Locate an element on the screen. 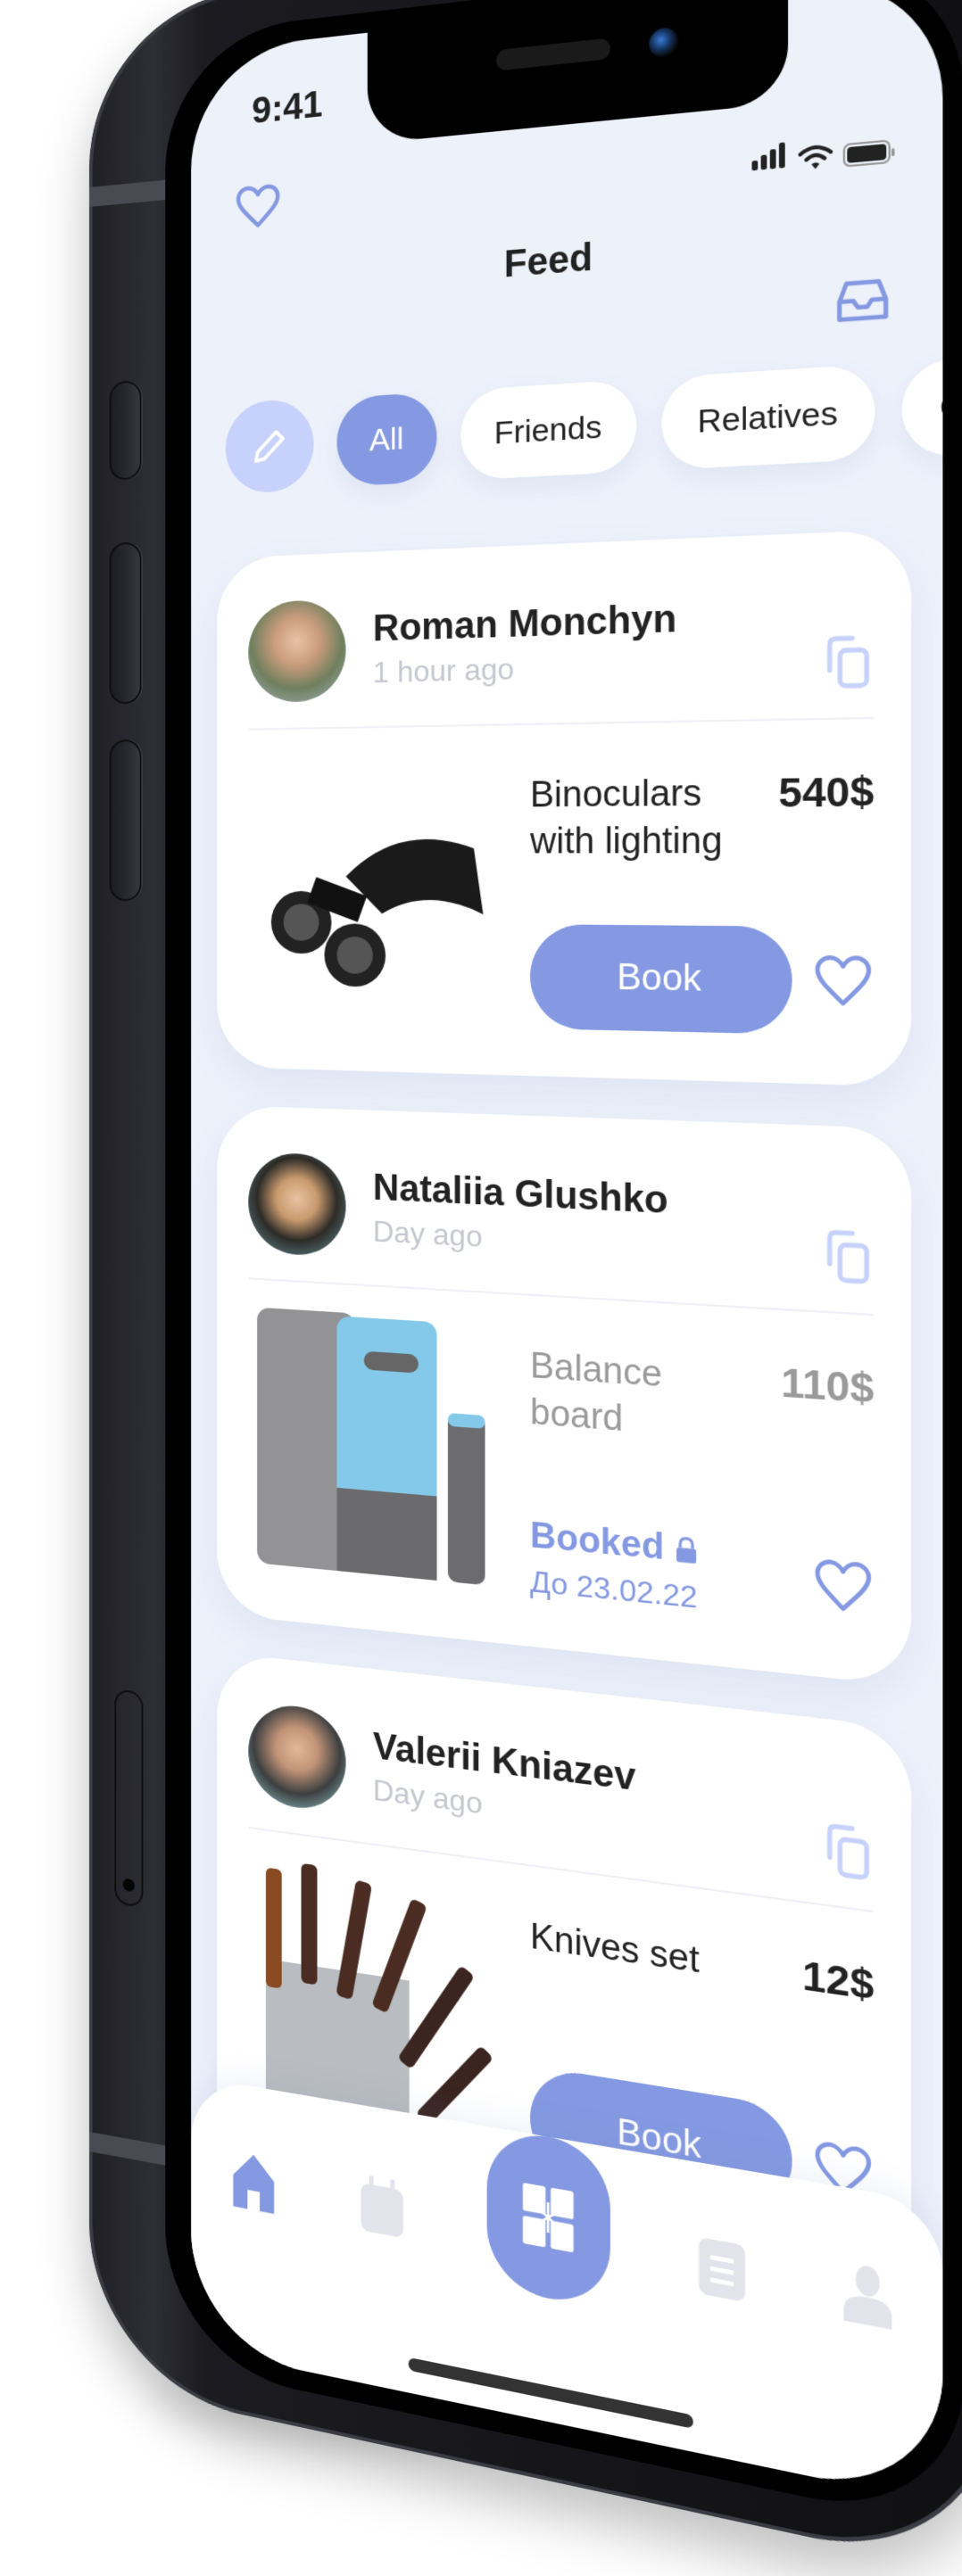 The width and height of the screenshot is (962, 2576). sim-eject-hole is located at coordinates (128, 1885).